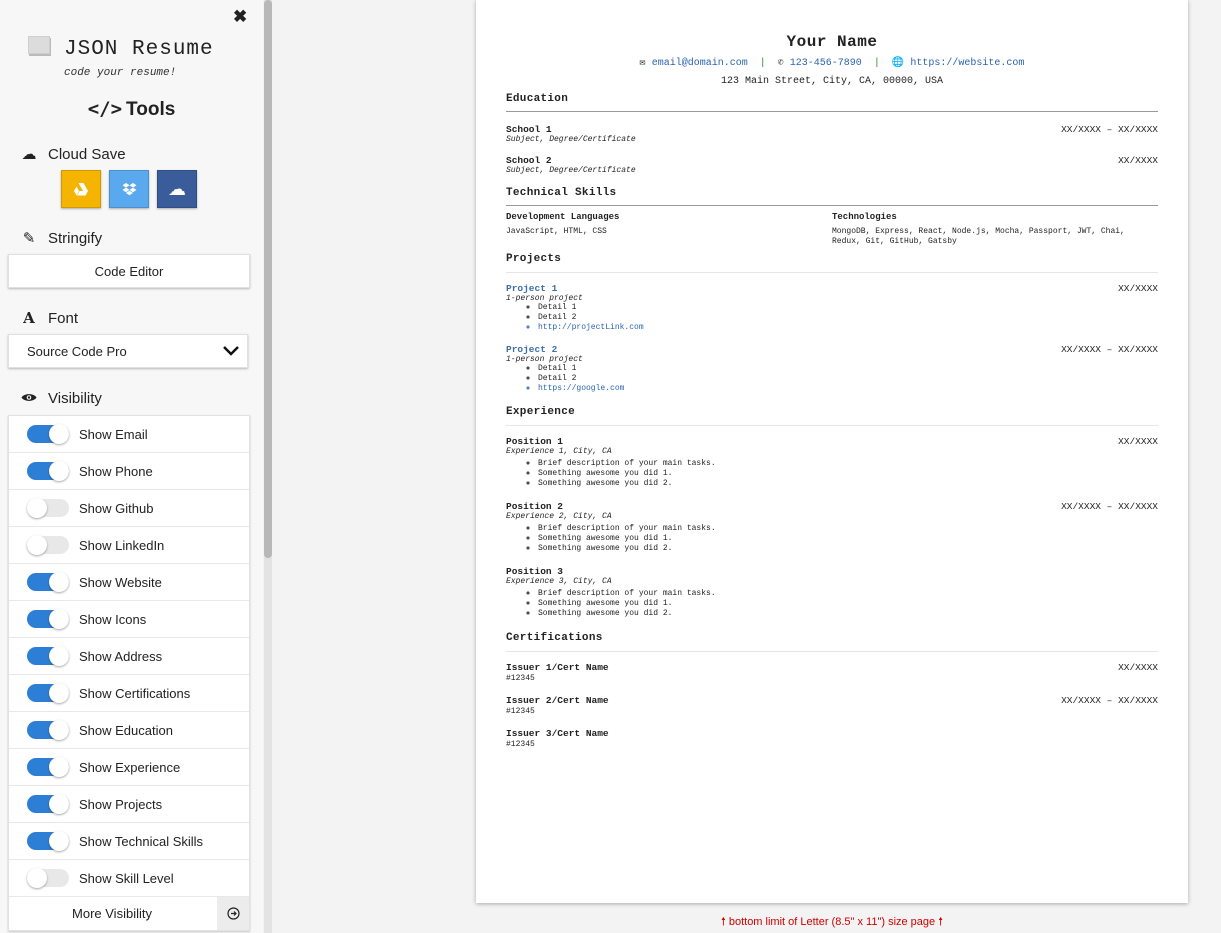  What do you see at coordinates (233, 913) in the screenshot?
I see `arrow-right-circle-icon` at bounding box center [233, 913].